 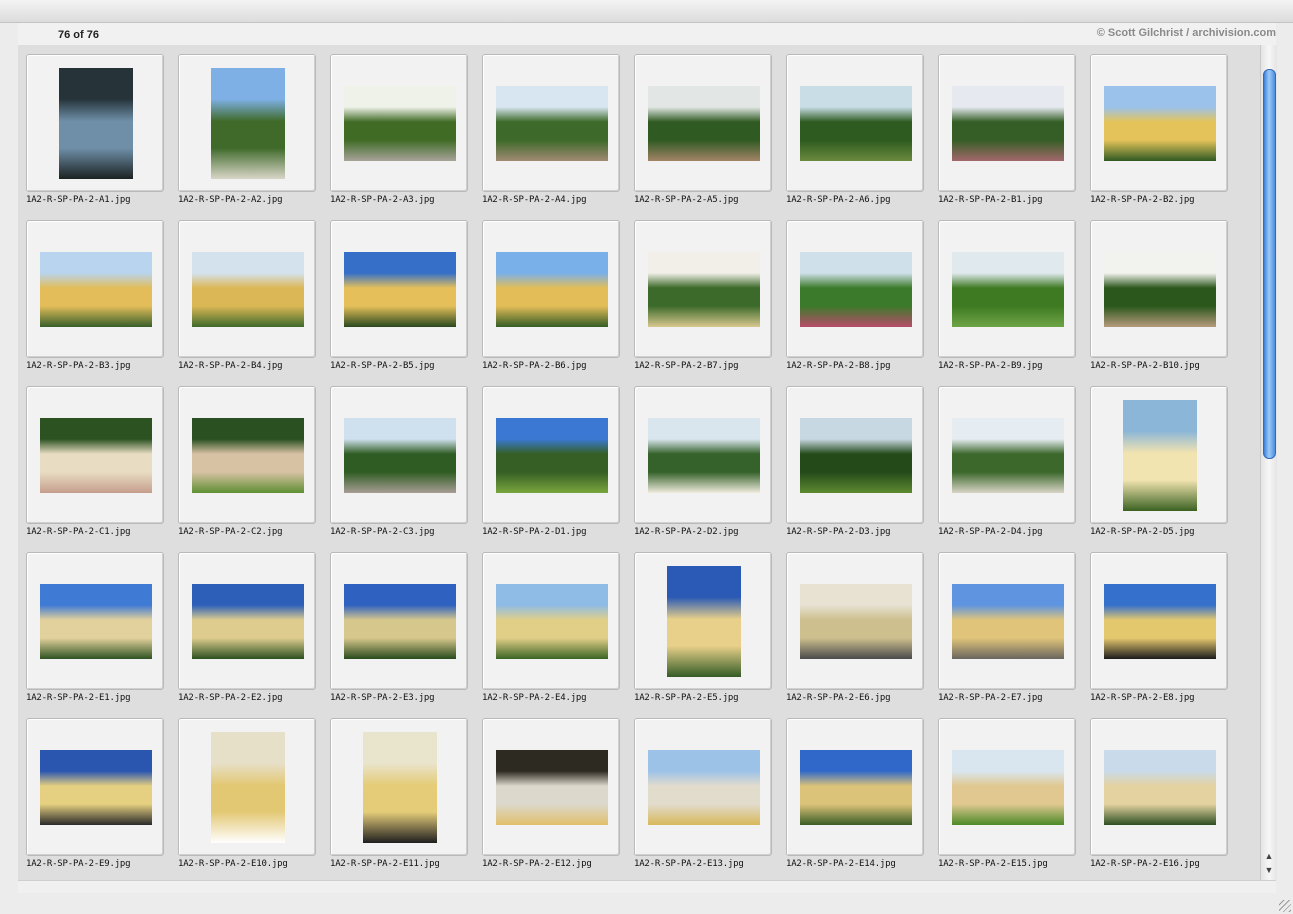 I want to click on thumbnail-item: 1A2-R-SP-PA-2-E4.jpg, so click(x=558, y=635).